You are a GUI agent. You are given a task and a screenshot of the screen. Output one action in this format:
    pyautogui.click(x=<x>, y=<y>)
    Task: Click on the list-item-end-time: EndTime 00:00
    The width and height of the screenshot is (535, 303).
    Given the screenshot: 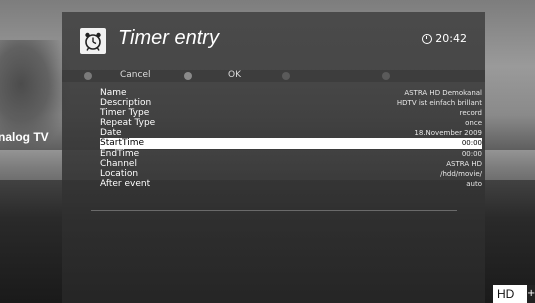 What is the action you would take?
    pyautogui.click(x=291, y=154)
    